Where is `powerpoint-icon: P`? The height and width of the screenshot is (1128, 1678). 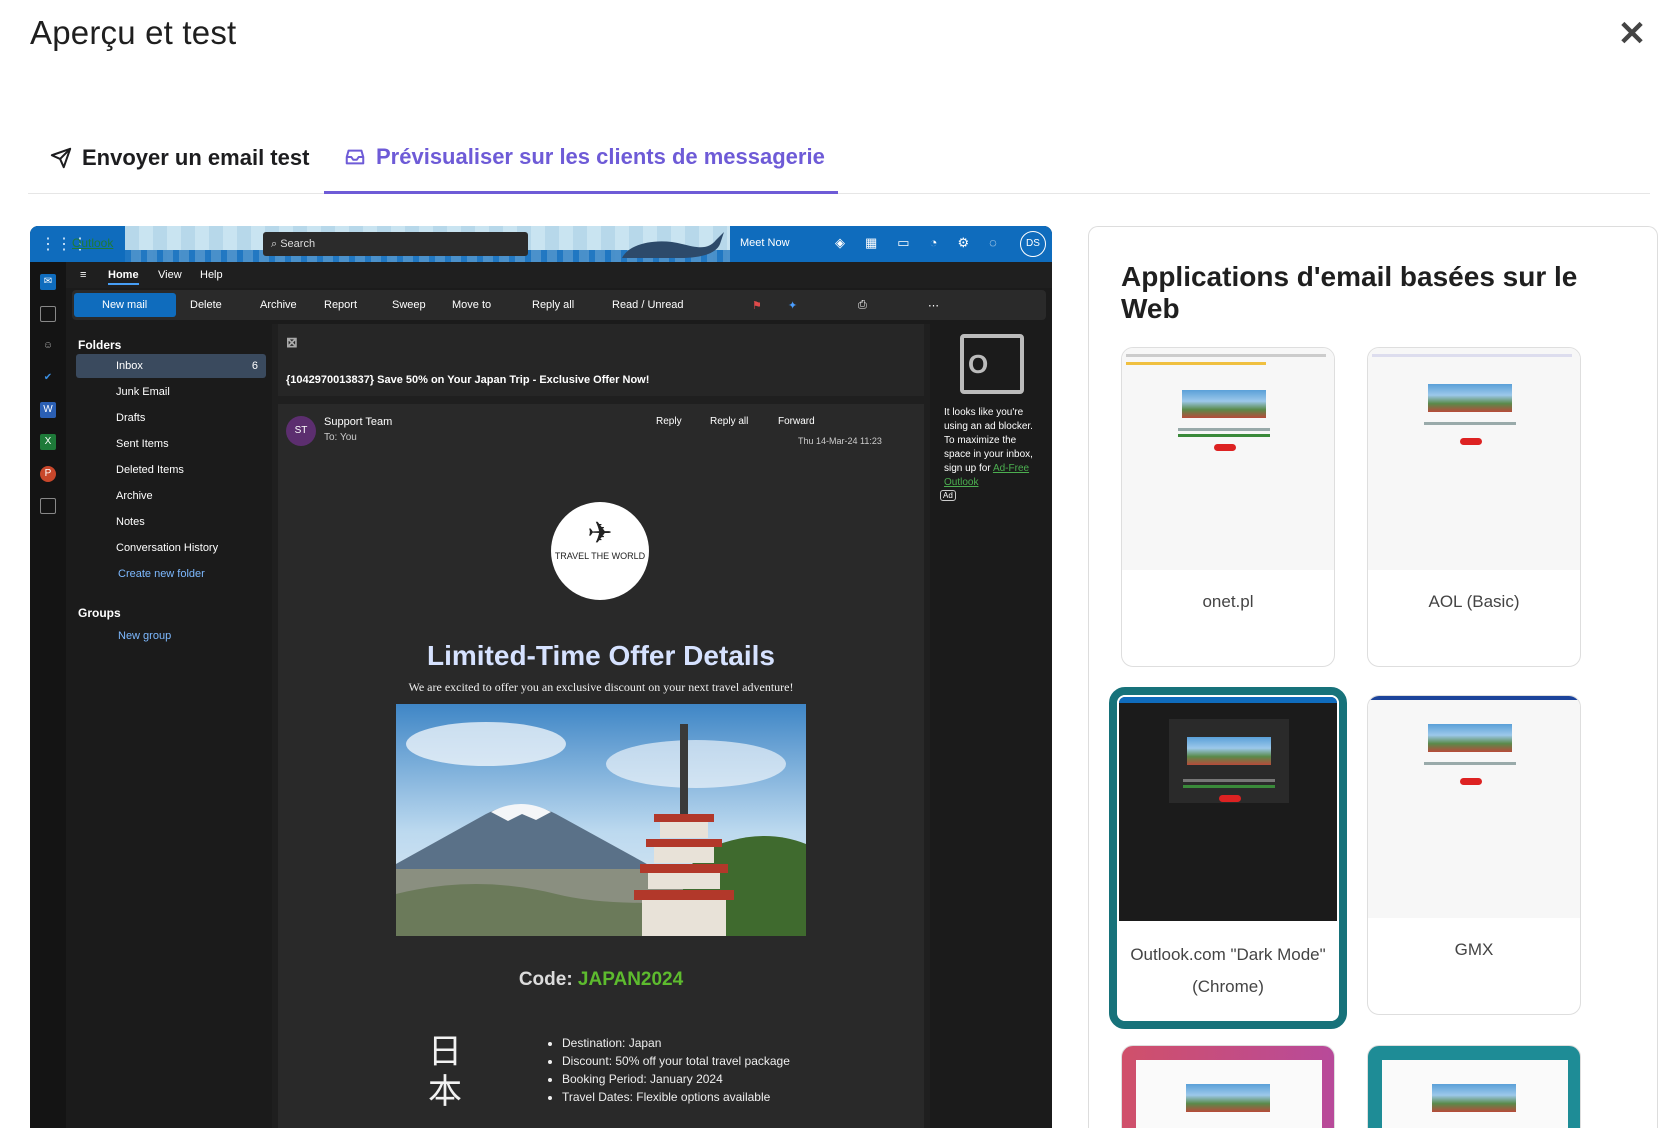 powerpoint-icon: P is located at coordinates (48, 474).